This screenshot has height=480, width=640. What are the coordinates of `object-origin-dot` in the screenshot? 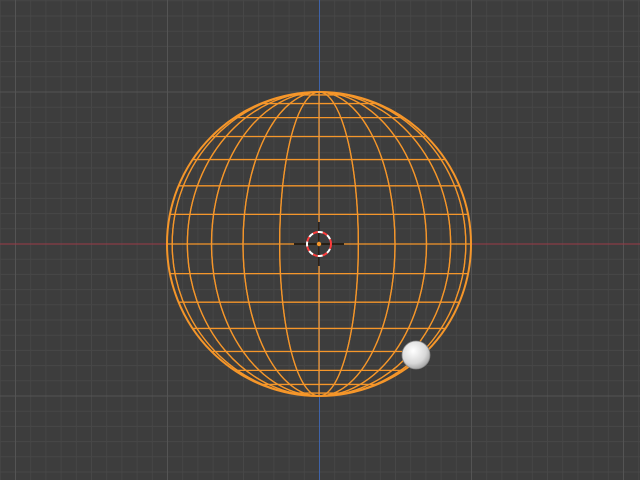 It's located at (319, 244).